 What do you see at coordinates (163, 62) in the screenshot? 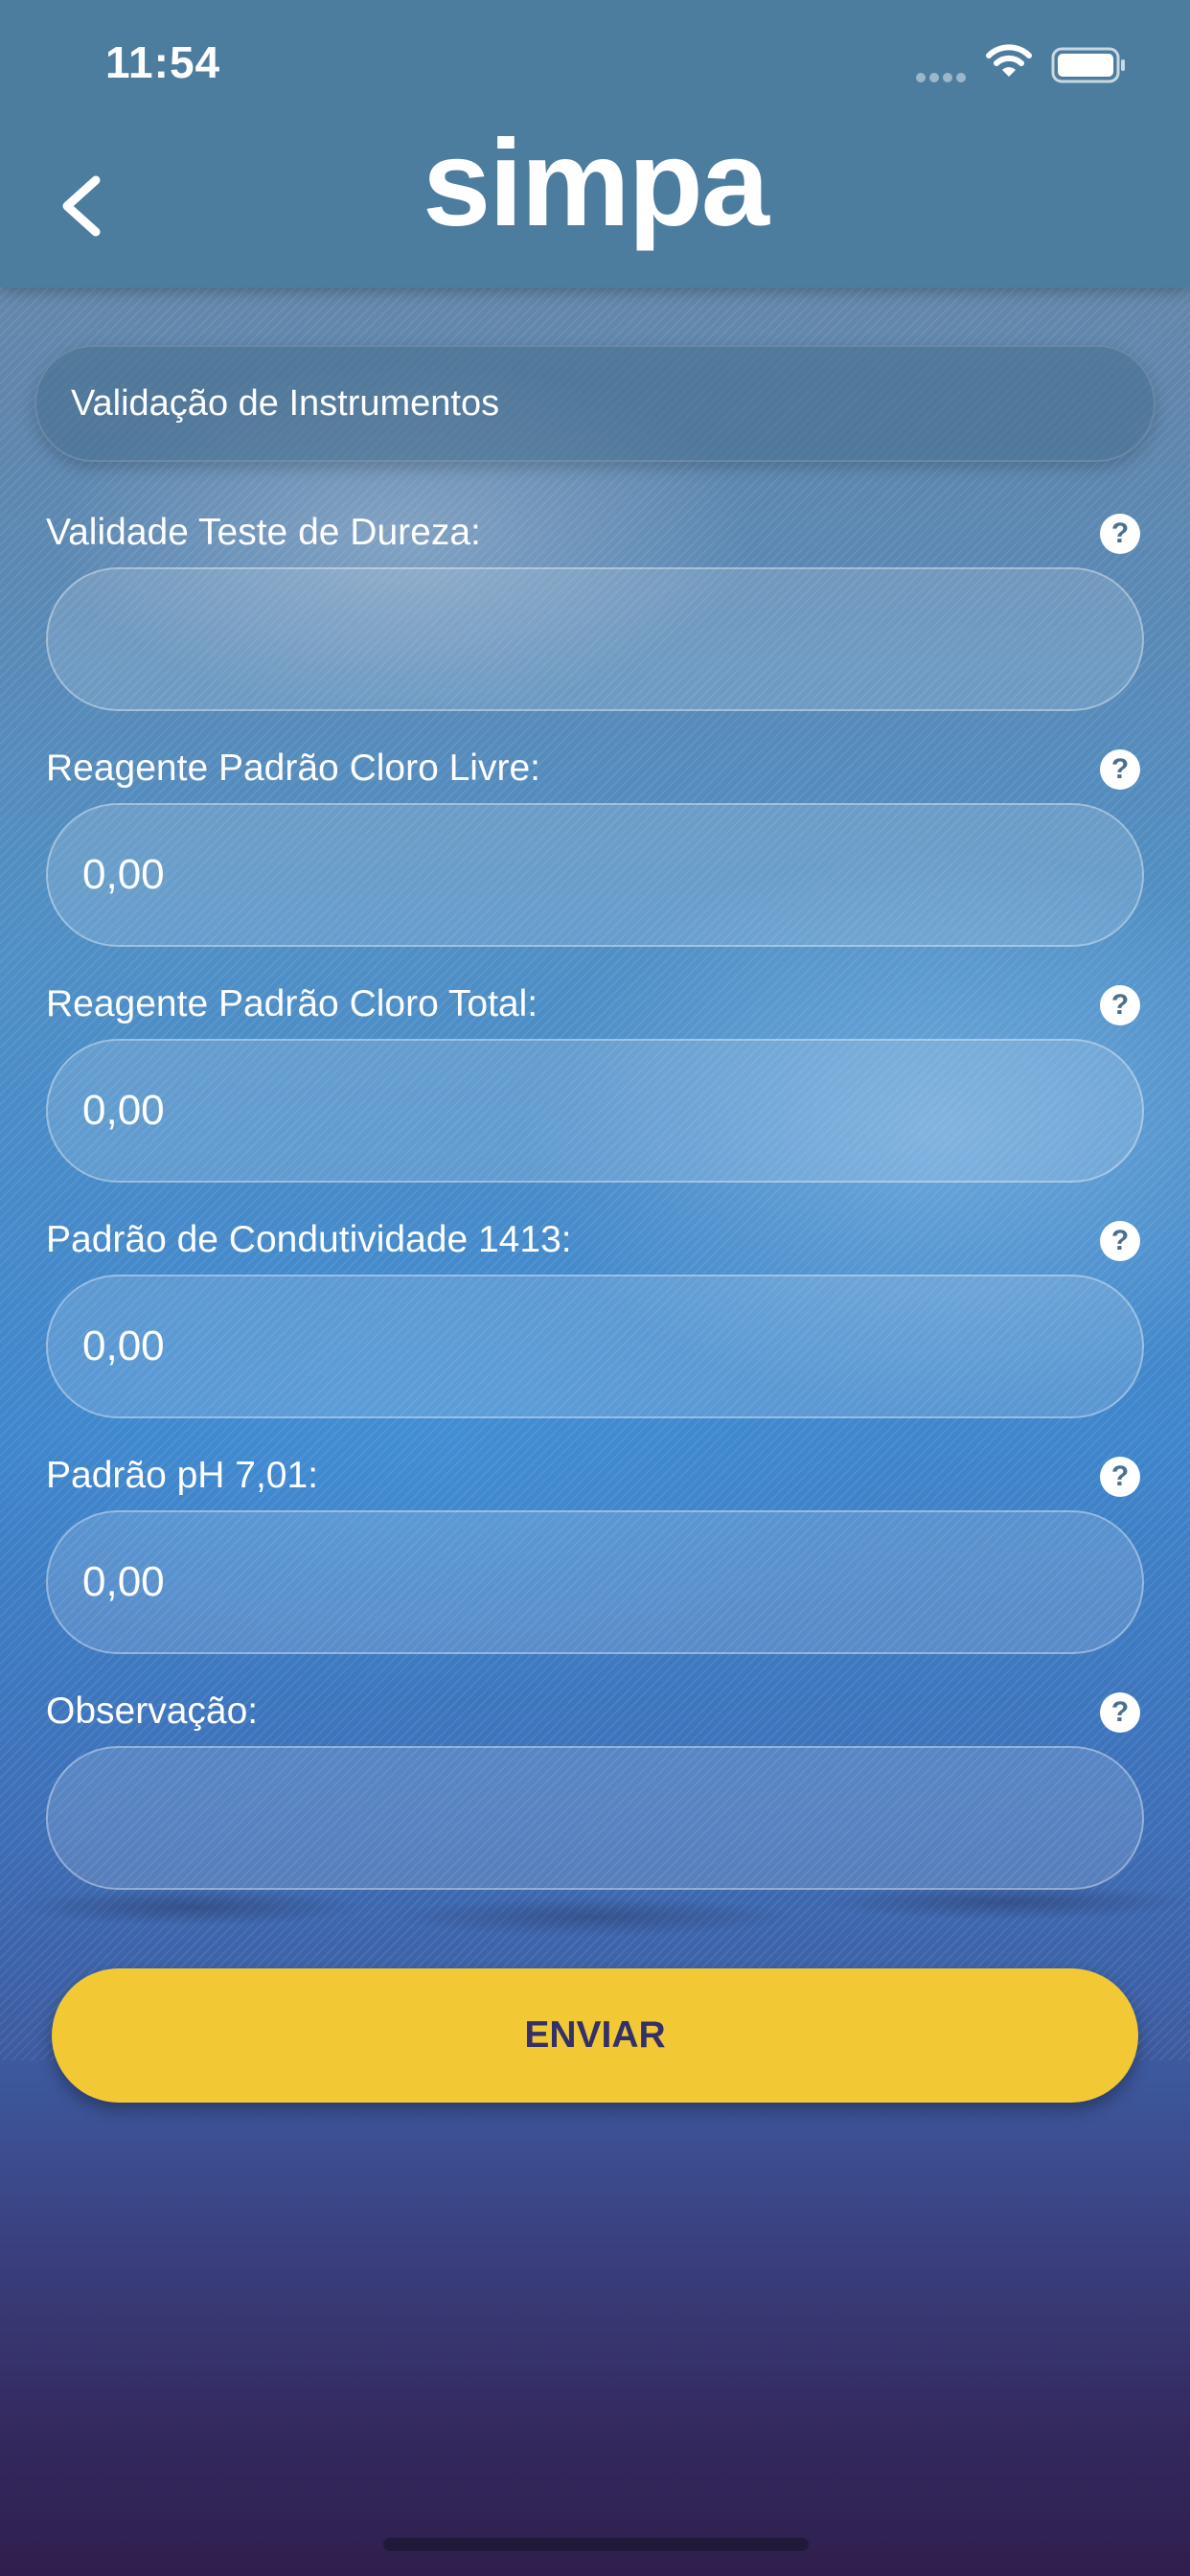
I see `status-time: 11:54` at bounding box center [163, 62].